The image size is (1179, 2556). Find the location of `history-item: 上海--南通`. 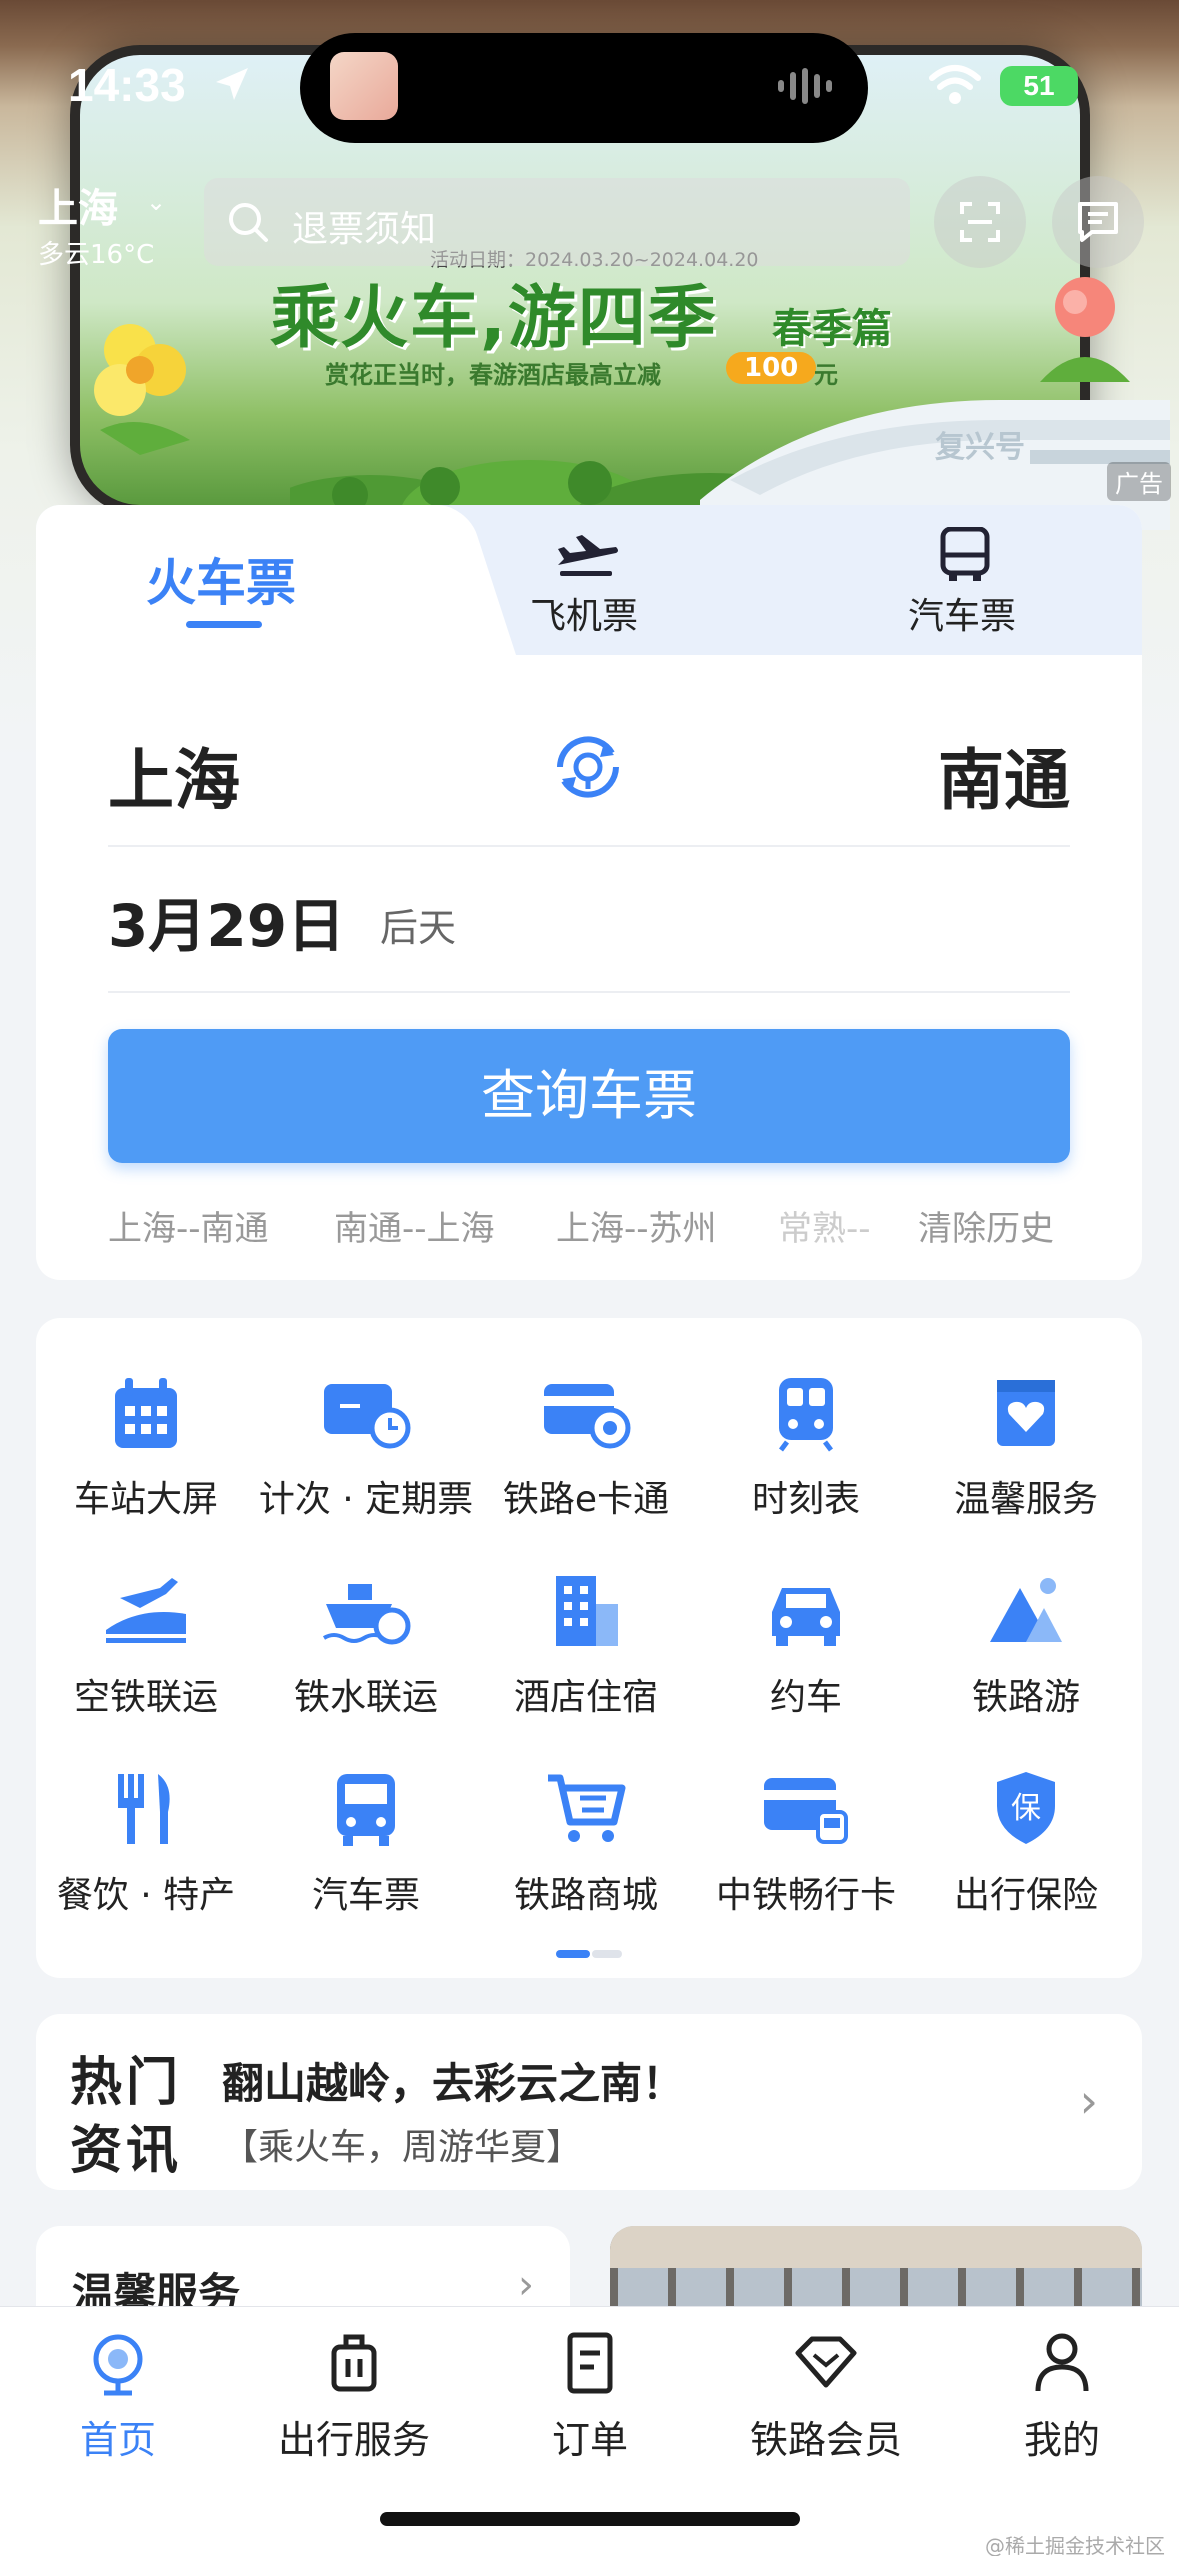

history-item: 上海--南通 is located at coordinates (188, 1225).